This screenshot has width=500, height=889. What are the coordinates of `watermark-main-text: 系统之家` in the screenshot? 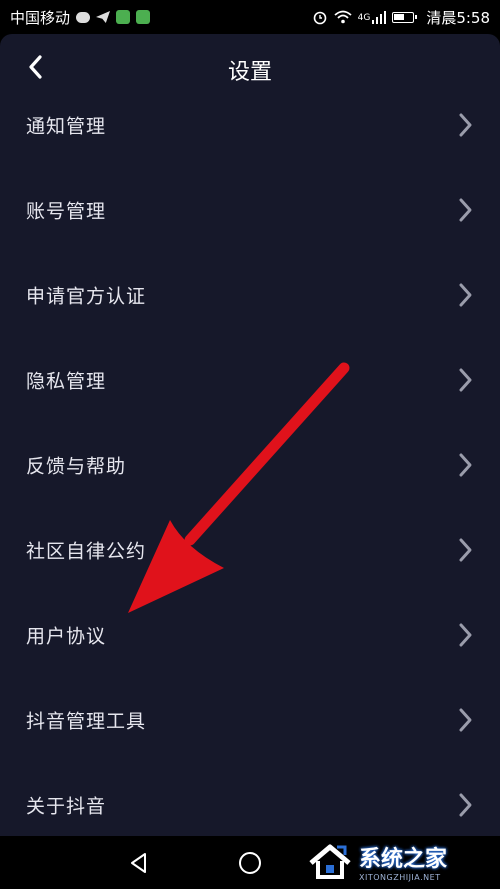 It's located at (403, 859).